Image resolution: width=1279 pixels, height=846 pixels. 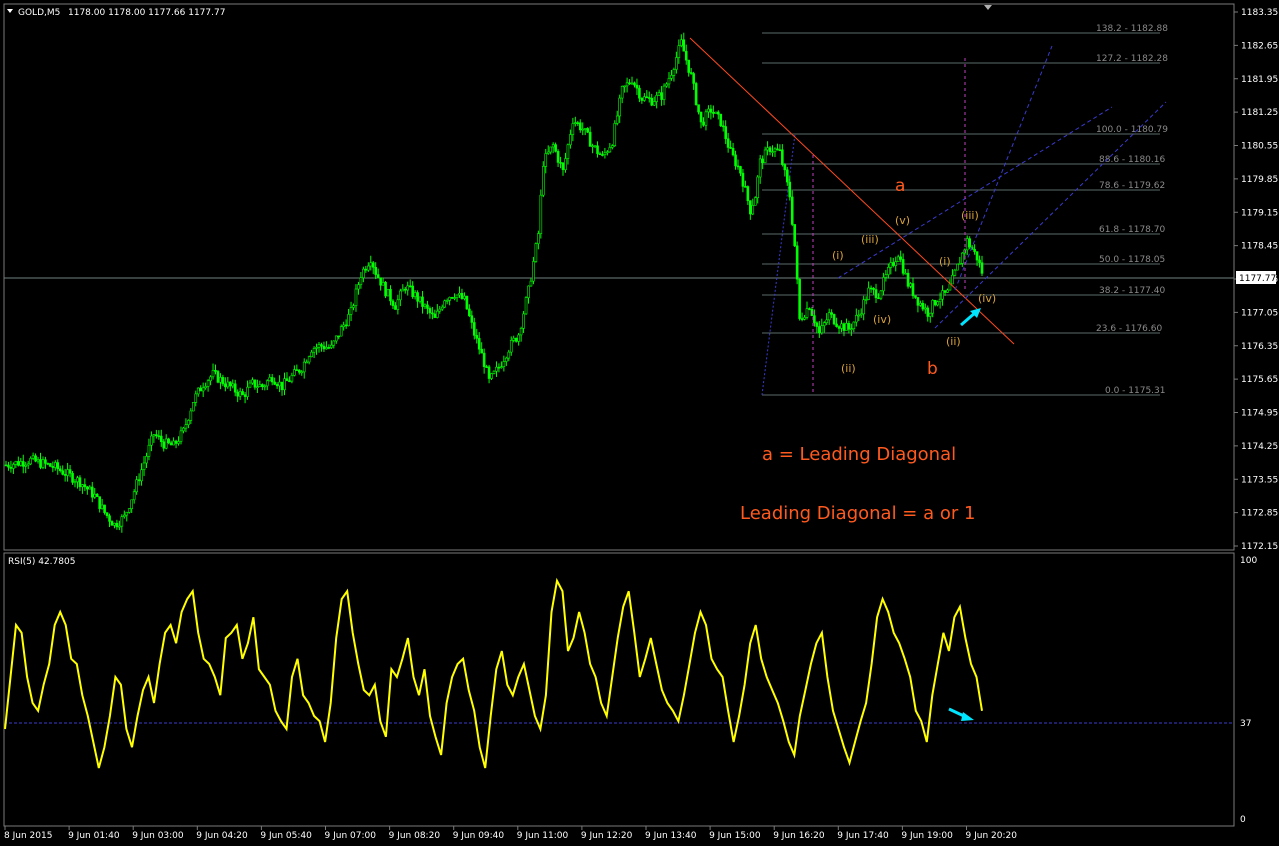 I want to click on fib-label-1272: 127.2 - 1182.28, so click(x=1132, y=59).